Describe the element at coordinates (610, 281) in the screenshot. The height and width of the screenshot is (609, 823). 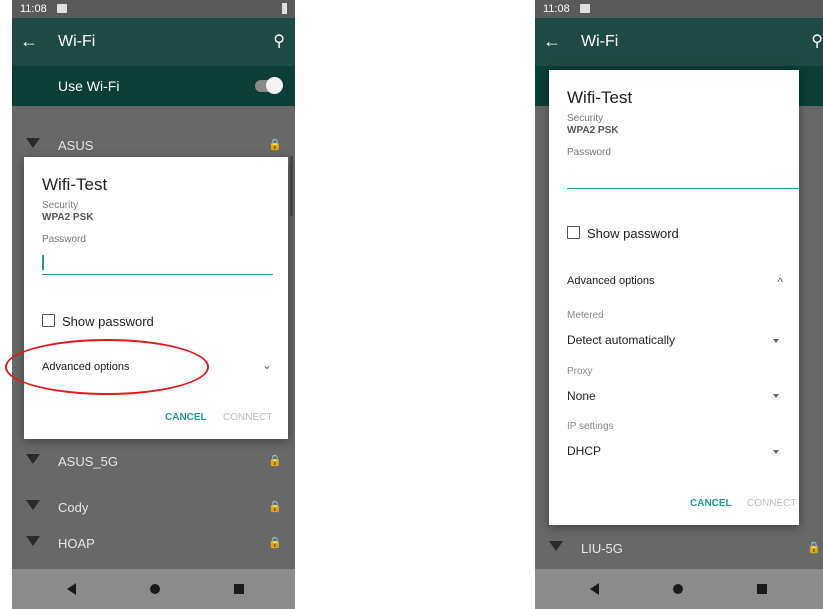
I see `advanced-options-toggle: Advanced options` at that location.